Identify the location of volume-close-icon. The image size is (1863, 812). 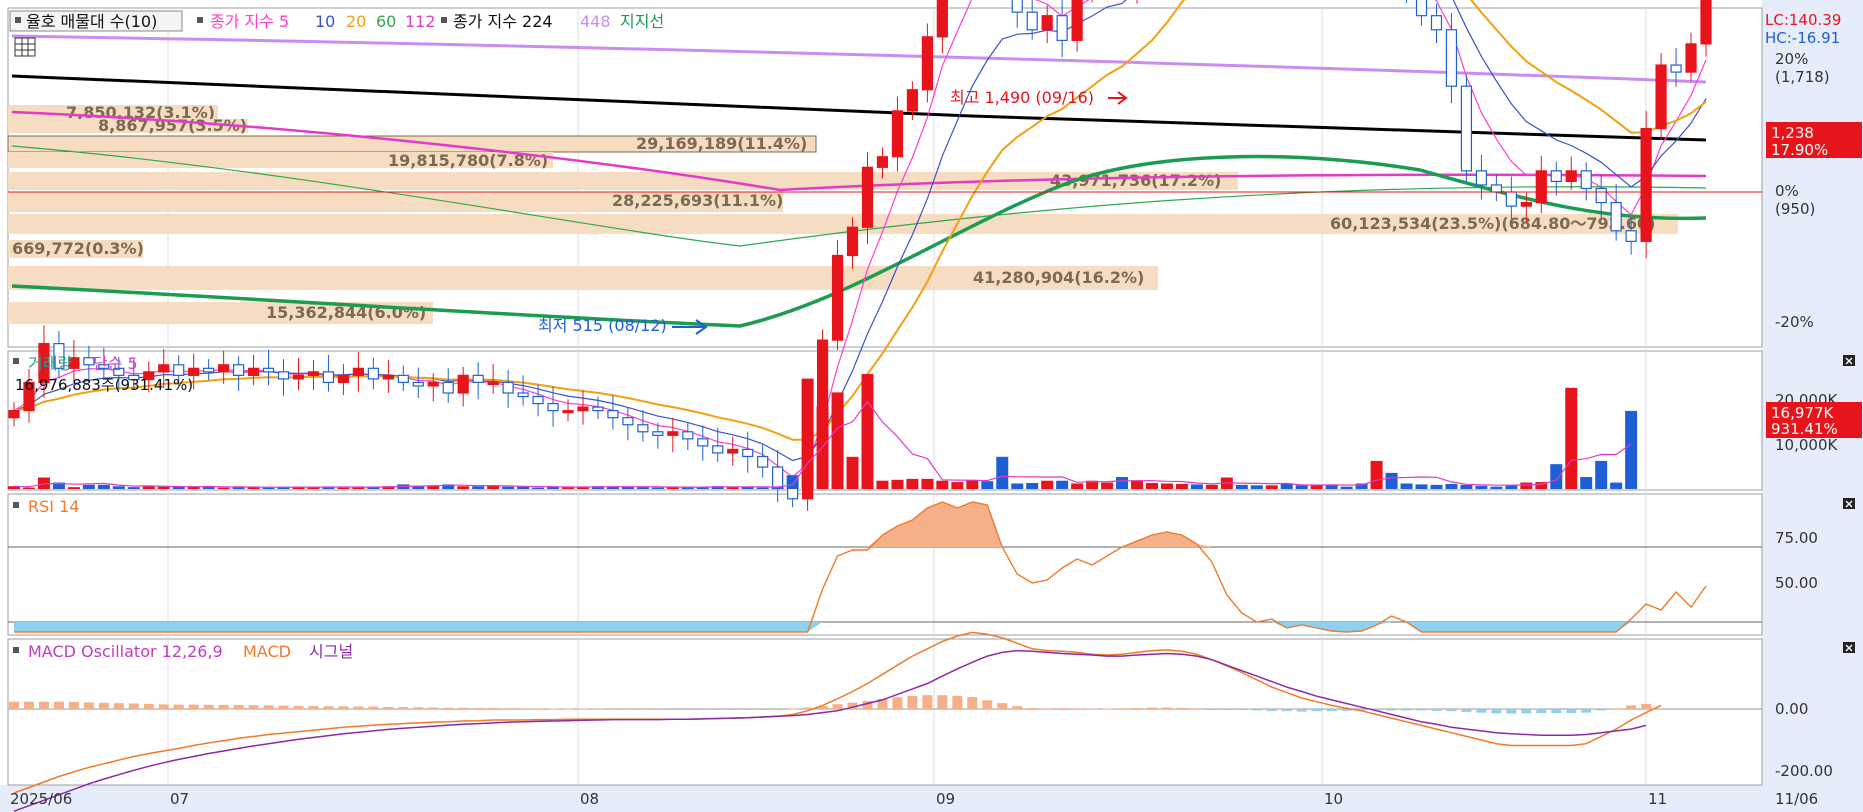
(1849, 360).